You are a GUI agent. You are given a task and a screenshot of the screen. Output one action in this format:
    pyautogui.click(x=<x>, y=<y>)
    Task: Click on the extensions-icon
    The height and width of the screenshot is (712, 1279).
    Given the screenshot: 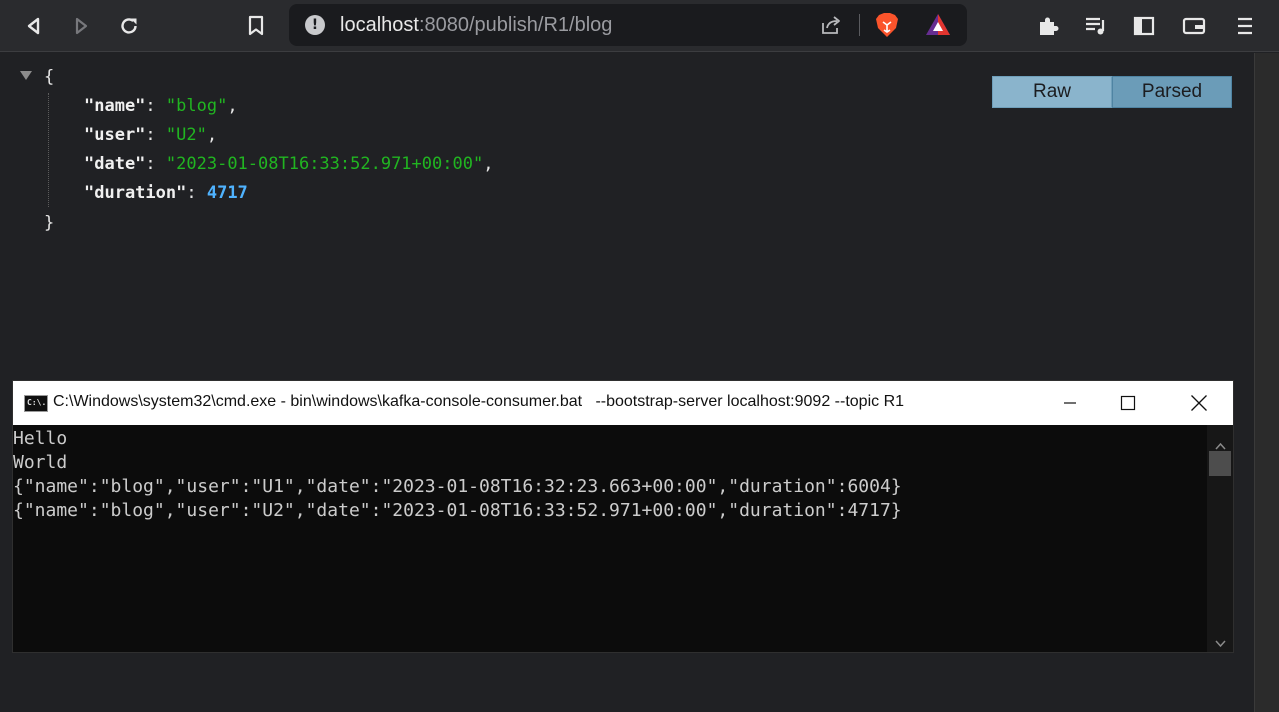 What is the action you would take?
    pyautogui.click(x=1048, y=26)
    